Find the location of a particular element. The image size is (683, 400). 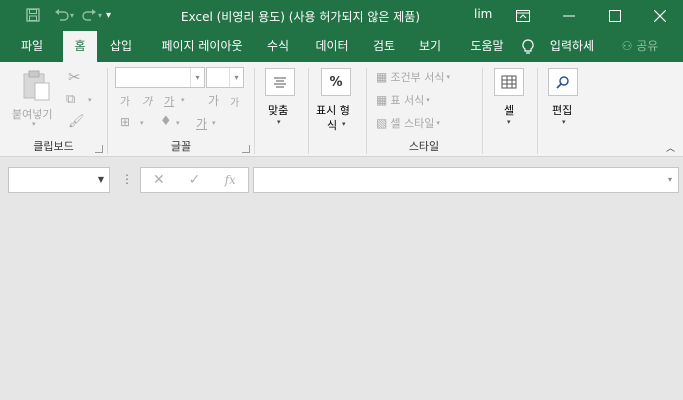

number-label-line1: 표시 형 is located at coordinates (333, 110).